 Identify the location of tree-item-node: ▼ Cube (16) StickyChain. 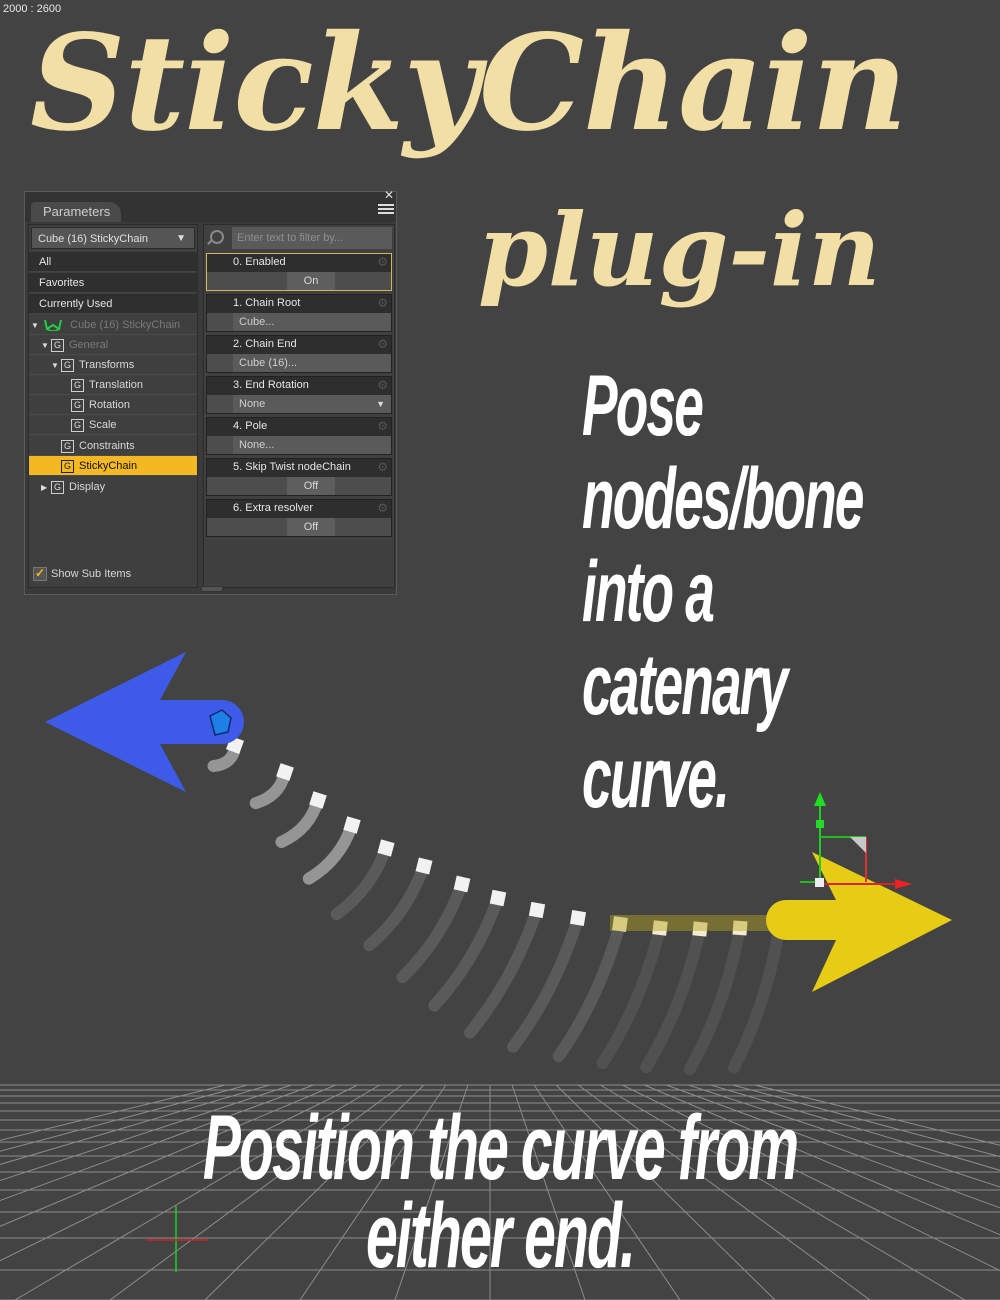
(113, 325).